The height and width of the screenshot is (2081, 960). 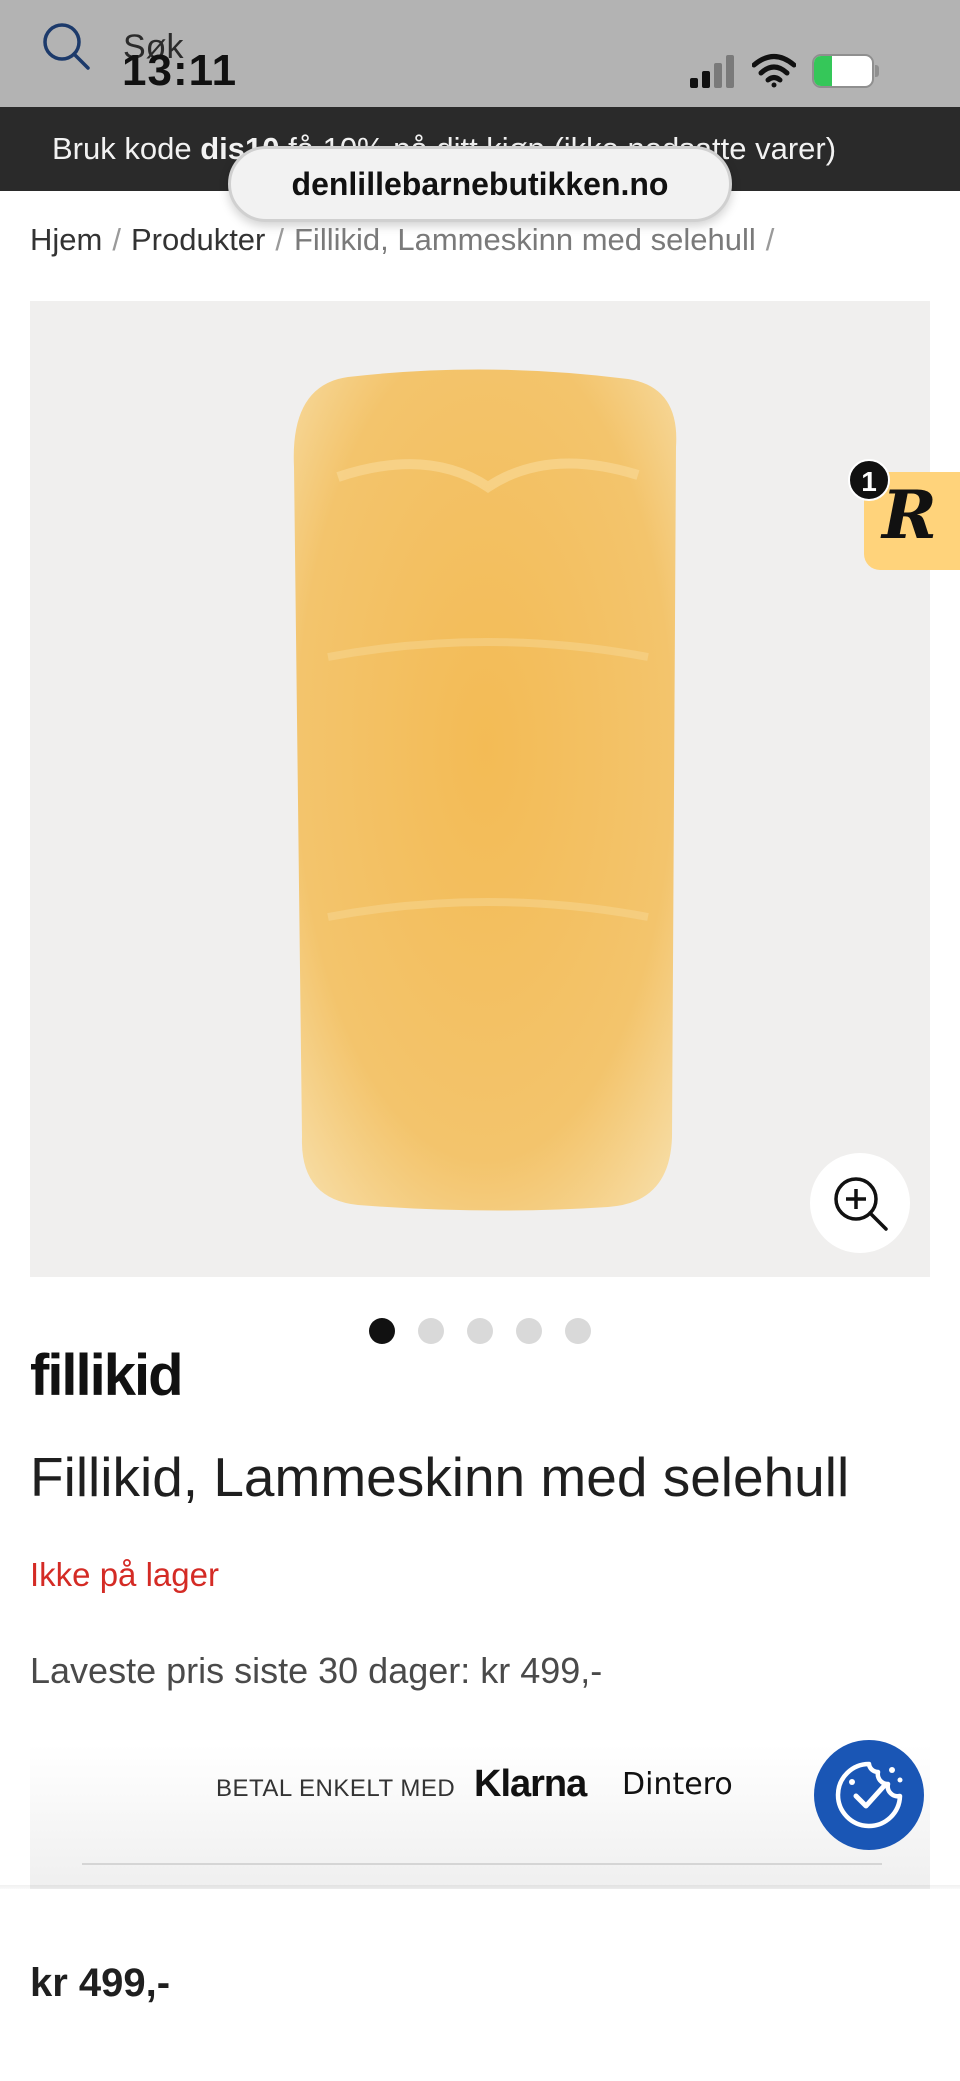 I want to click on klarna-logo: Klarna, so click(x=530, y=1784).